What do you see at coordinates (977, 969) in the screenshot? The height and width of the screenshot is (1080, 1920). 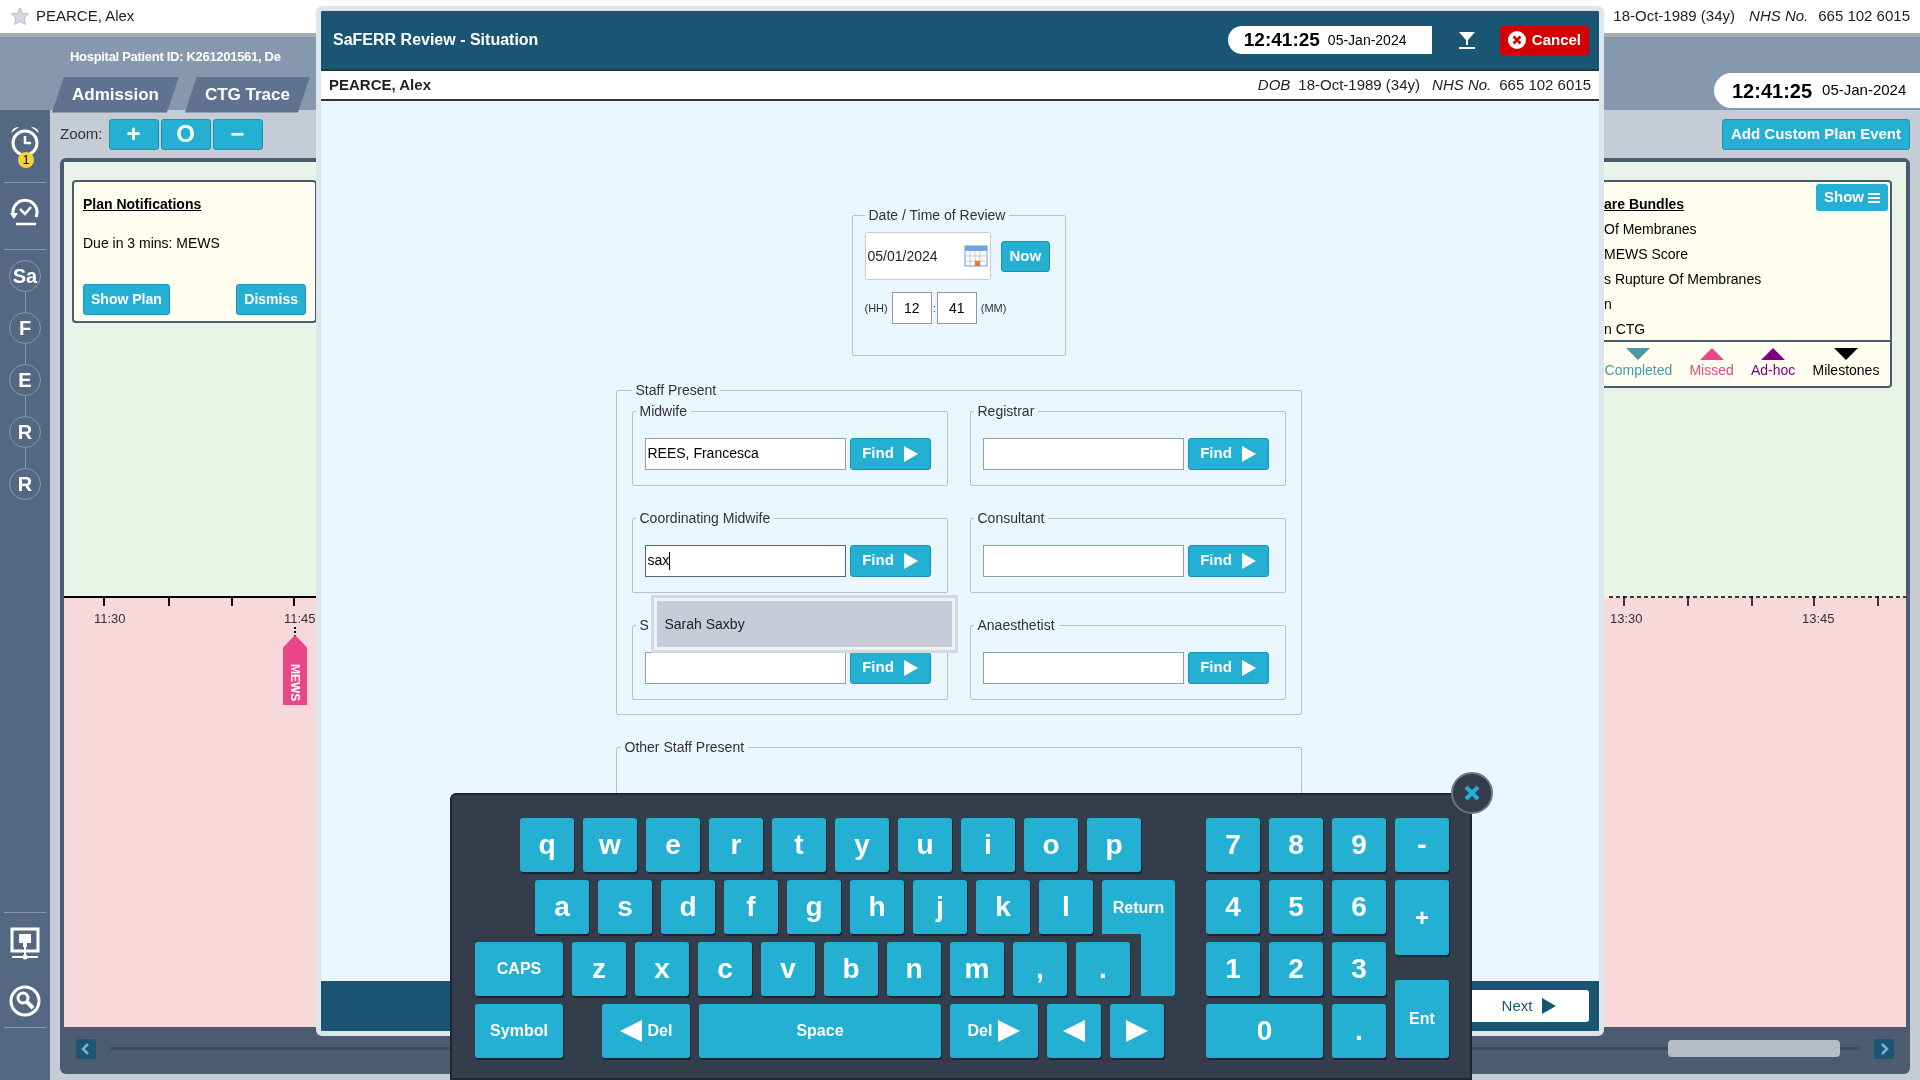 I see `key: m` at bounding box center [977, 969].